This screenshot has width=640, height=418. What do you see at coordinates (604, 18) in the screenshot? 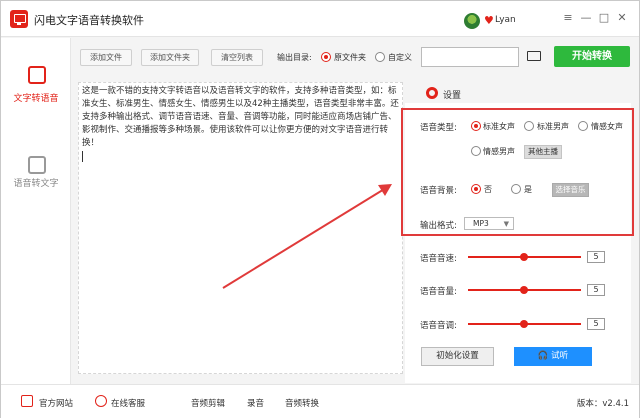
I see `maximize-icon: □` at bounding box center [604, 18].